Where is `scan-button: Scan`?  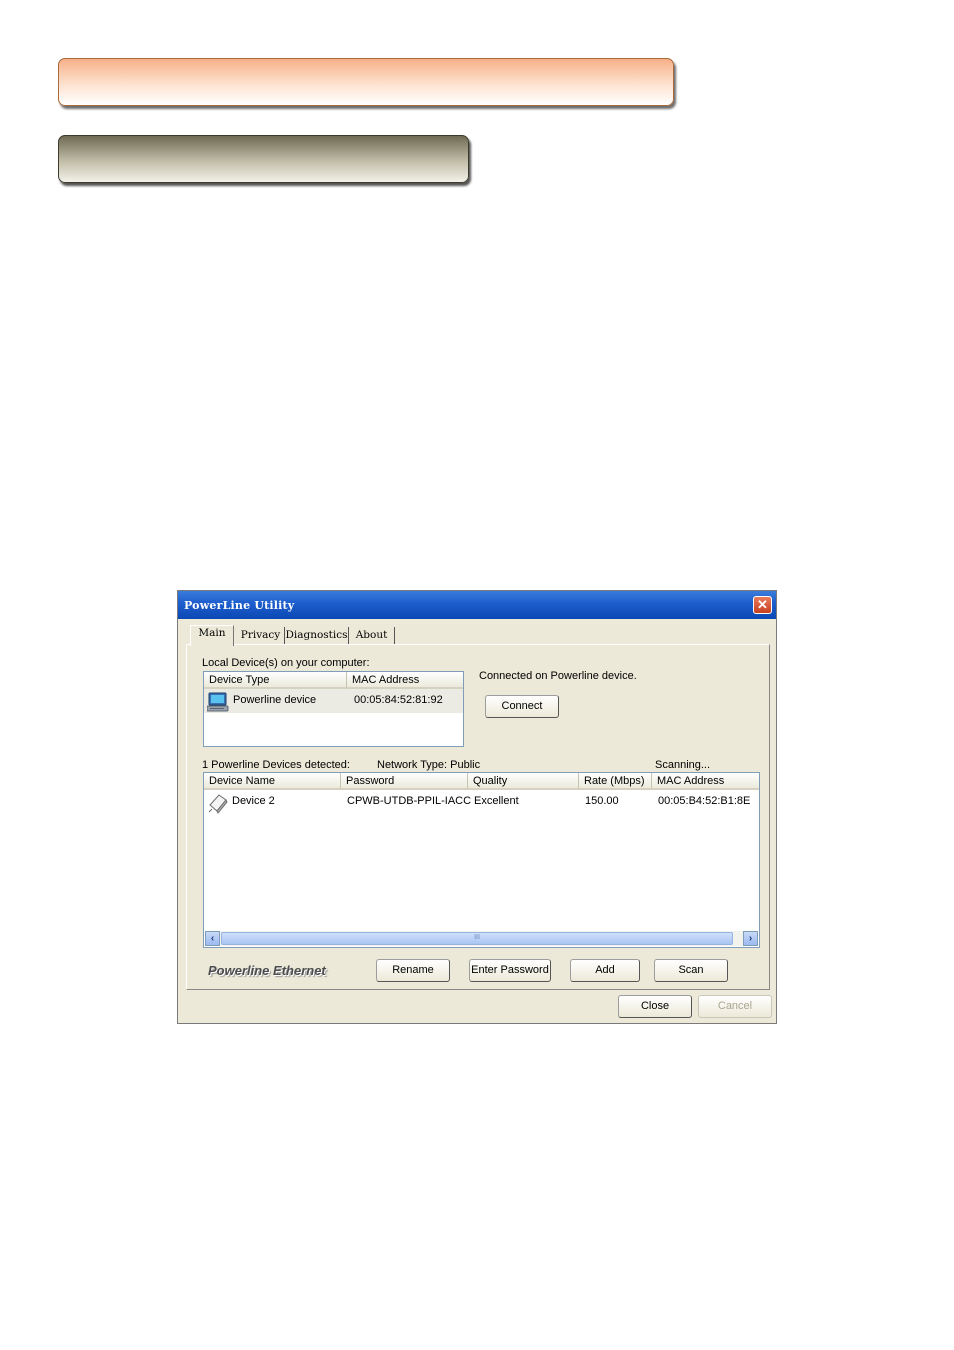
scan-button: Scan is located at coordinates (691, 970).